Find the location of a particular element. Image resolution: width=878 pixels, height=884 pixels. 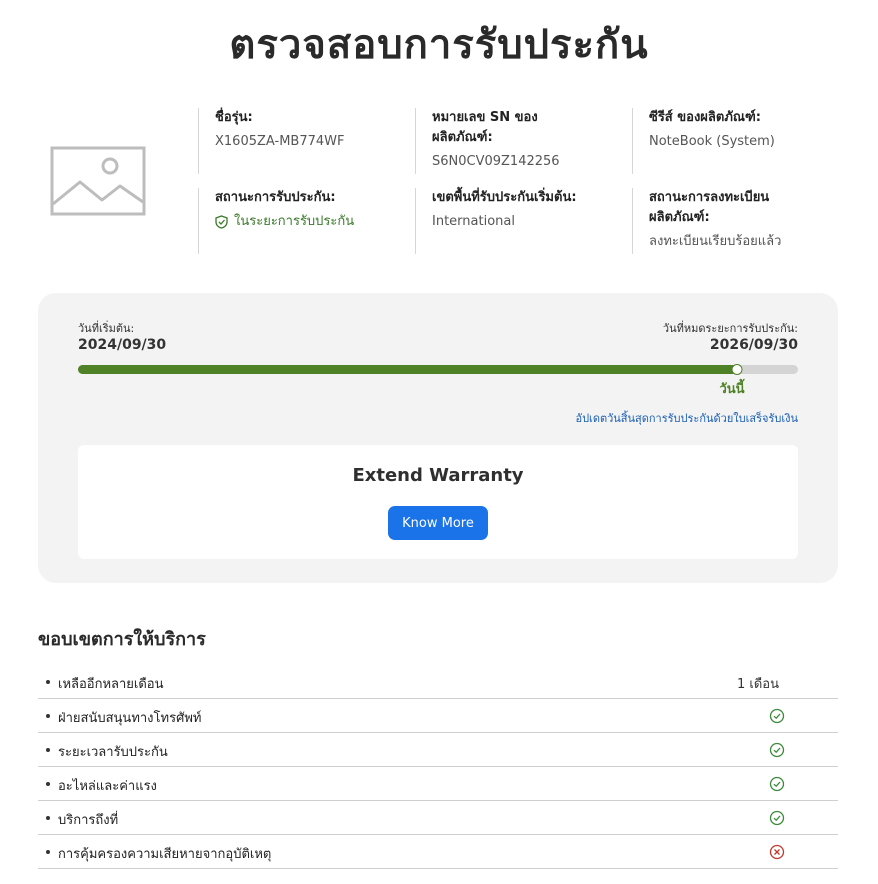

service-name: อะไหล่และค่าแรง is located at coordinates (107, 786).